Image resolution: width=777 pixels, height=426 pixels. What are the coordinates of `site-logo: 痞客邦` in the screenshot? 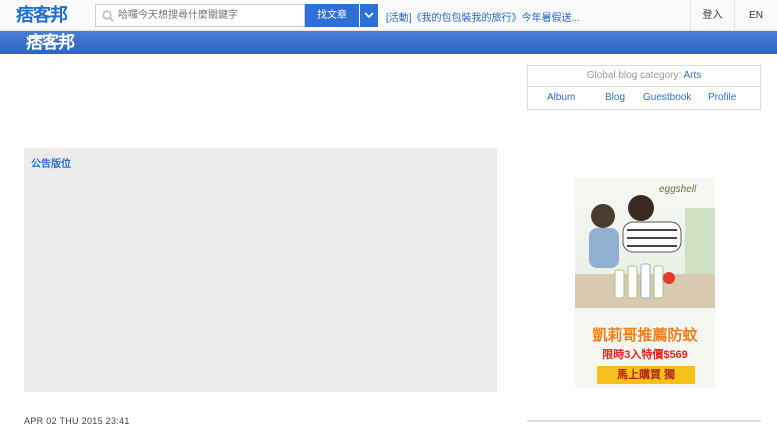 It's located at (47, 15).